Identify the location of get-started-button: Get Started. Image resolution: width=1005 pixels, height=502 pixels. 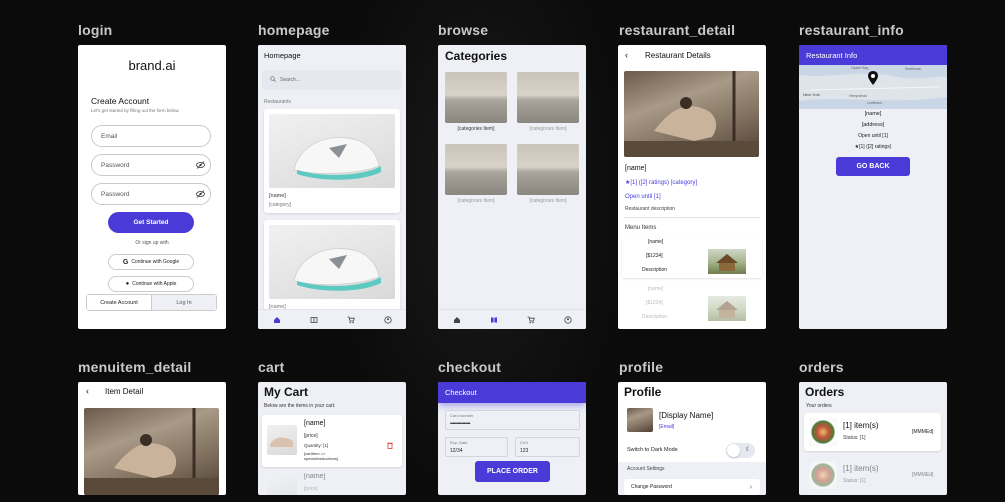
(151, 222).